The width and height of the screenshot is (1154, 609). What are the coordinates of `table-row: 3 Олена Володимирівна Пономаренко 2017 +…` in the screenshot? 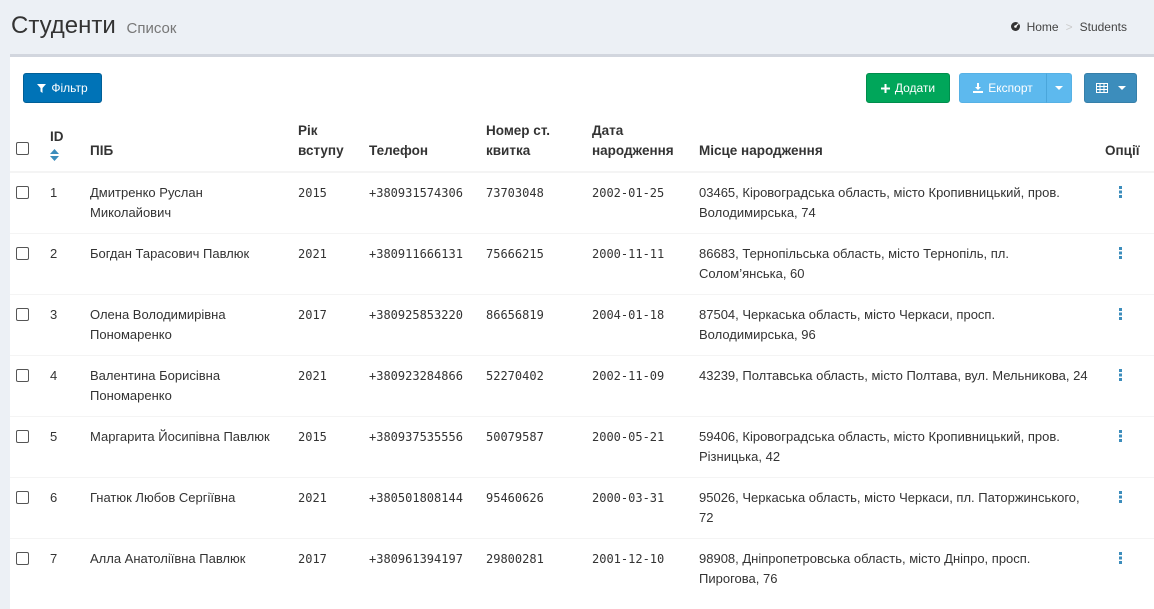 It's located at (582, 324).